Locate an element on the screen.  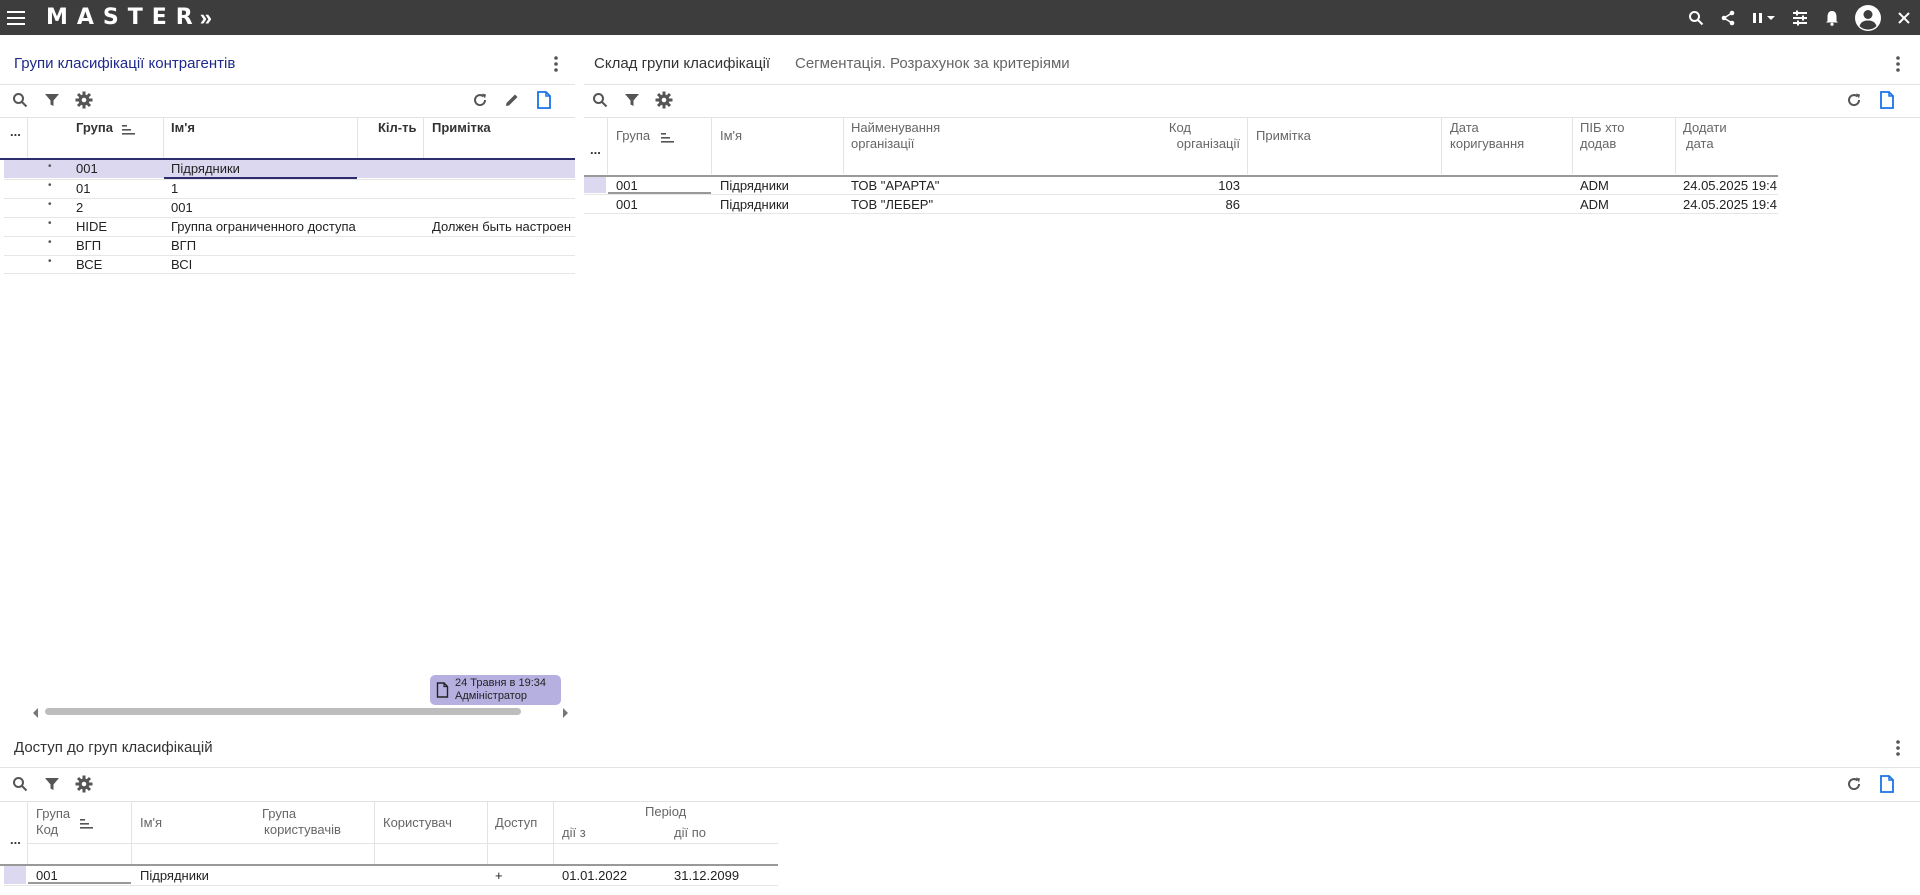
audit-badge: 24 Травня в 19:34 Адміністратор is located at coordinates (495, 690).